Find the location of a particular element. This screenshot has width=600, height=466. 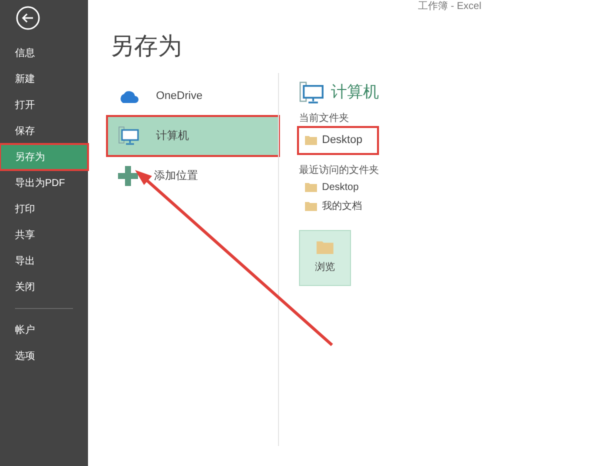

place-item: 添加位置 is located at coordinates (193, 176).